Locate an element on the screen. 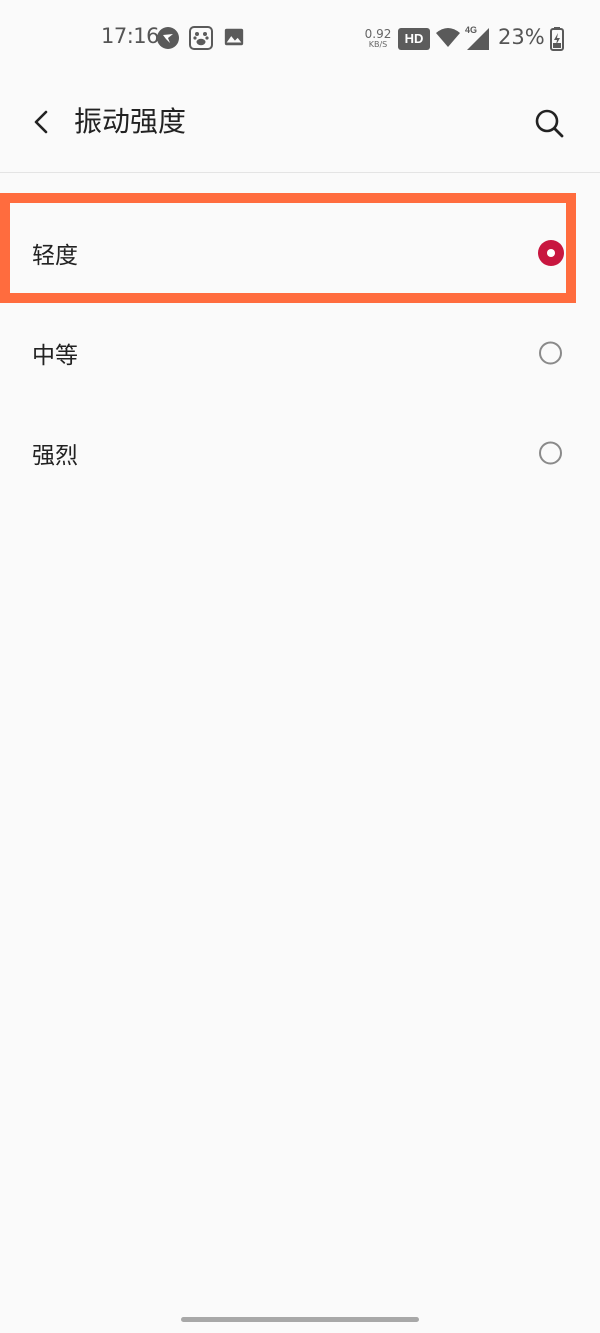  baidu-paw-icon is located at coordinates (201, 38).